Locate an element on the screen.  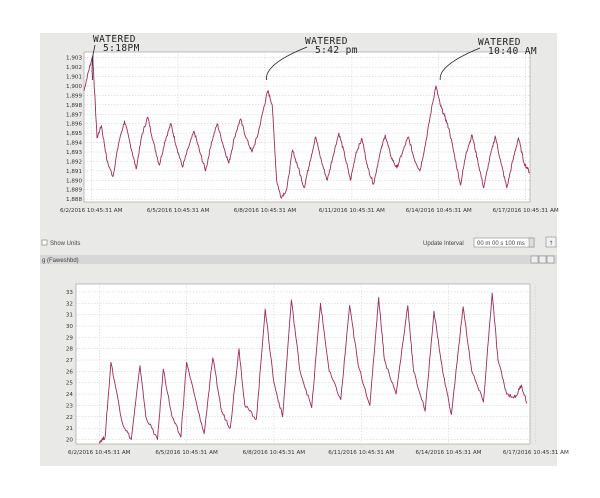
y-tick-label: 1,900 is located at coordinates (74, 87).